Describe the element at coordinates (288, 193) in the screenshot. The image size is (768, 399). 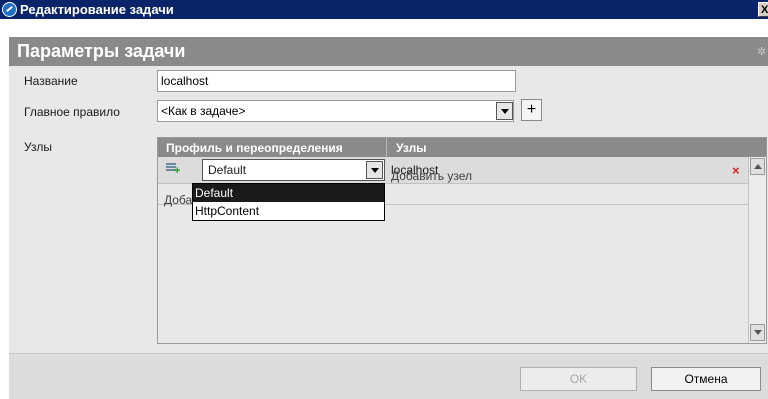
I see `dropdown-option-default: Default` at that location.